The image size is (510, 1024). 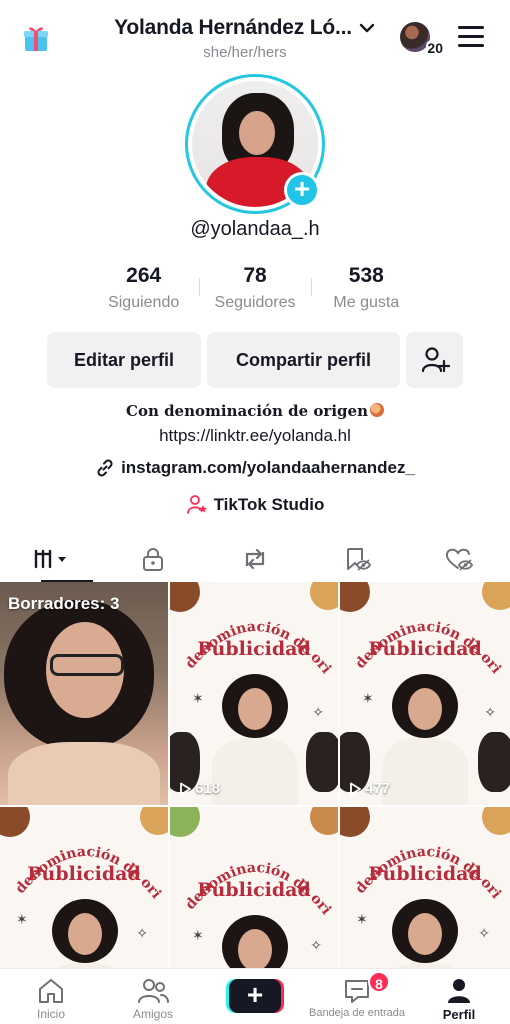 I want to click on bio-link-text: https://linktr.ee/yolanda.hl, so click(x=255, y=436).